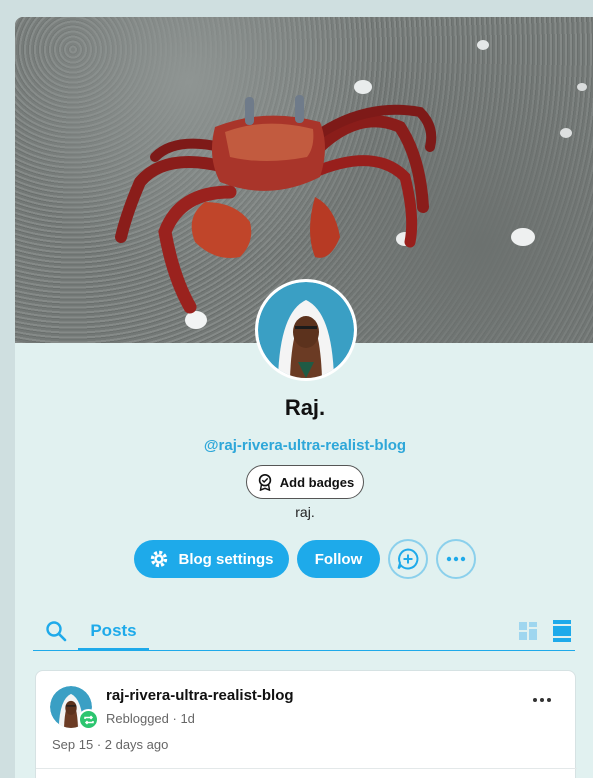 The image size is (593, 778). I want to click on reblog-badge, so click(88, 719).